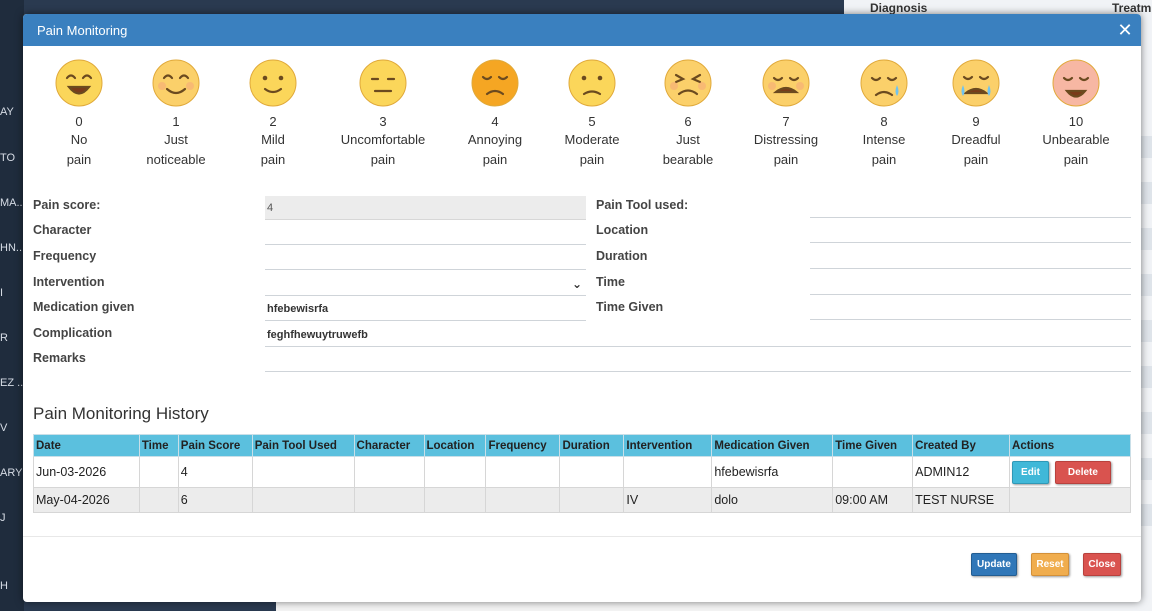 This screenshot has height=611, width=1152. Describe the element at coordinates (622, 230) in the screenshot. I see `location-label: Location` at that location.